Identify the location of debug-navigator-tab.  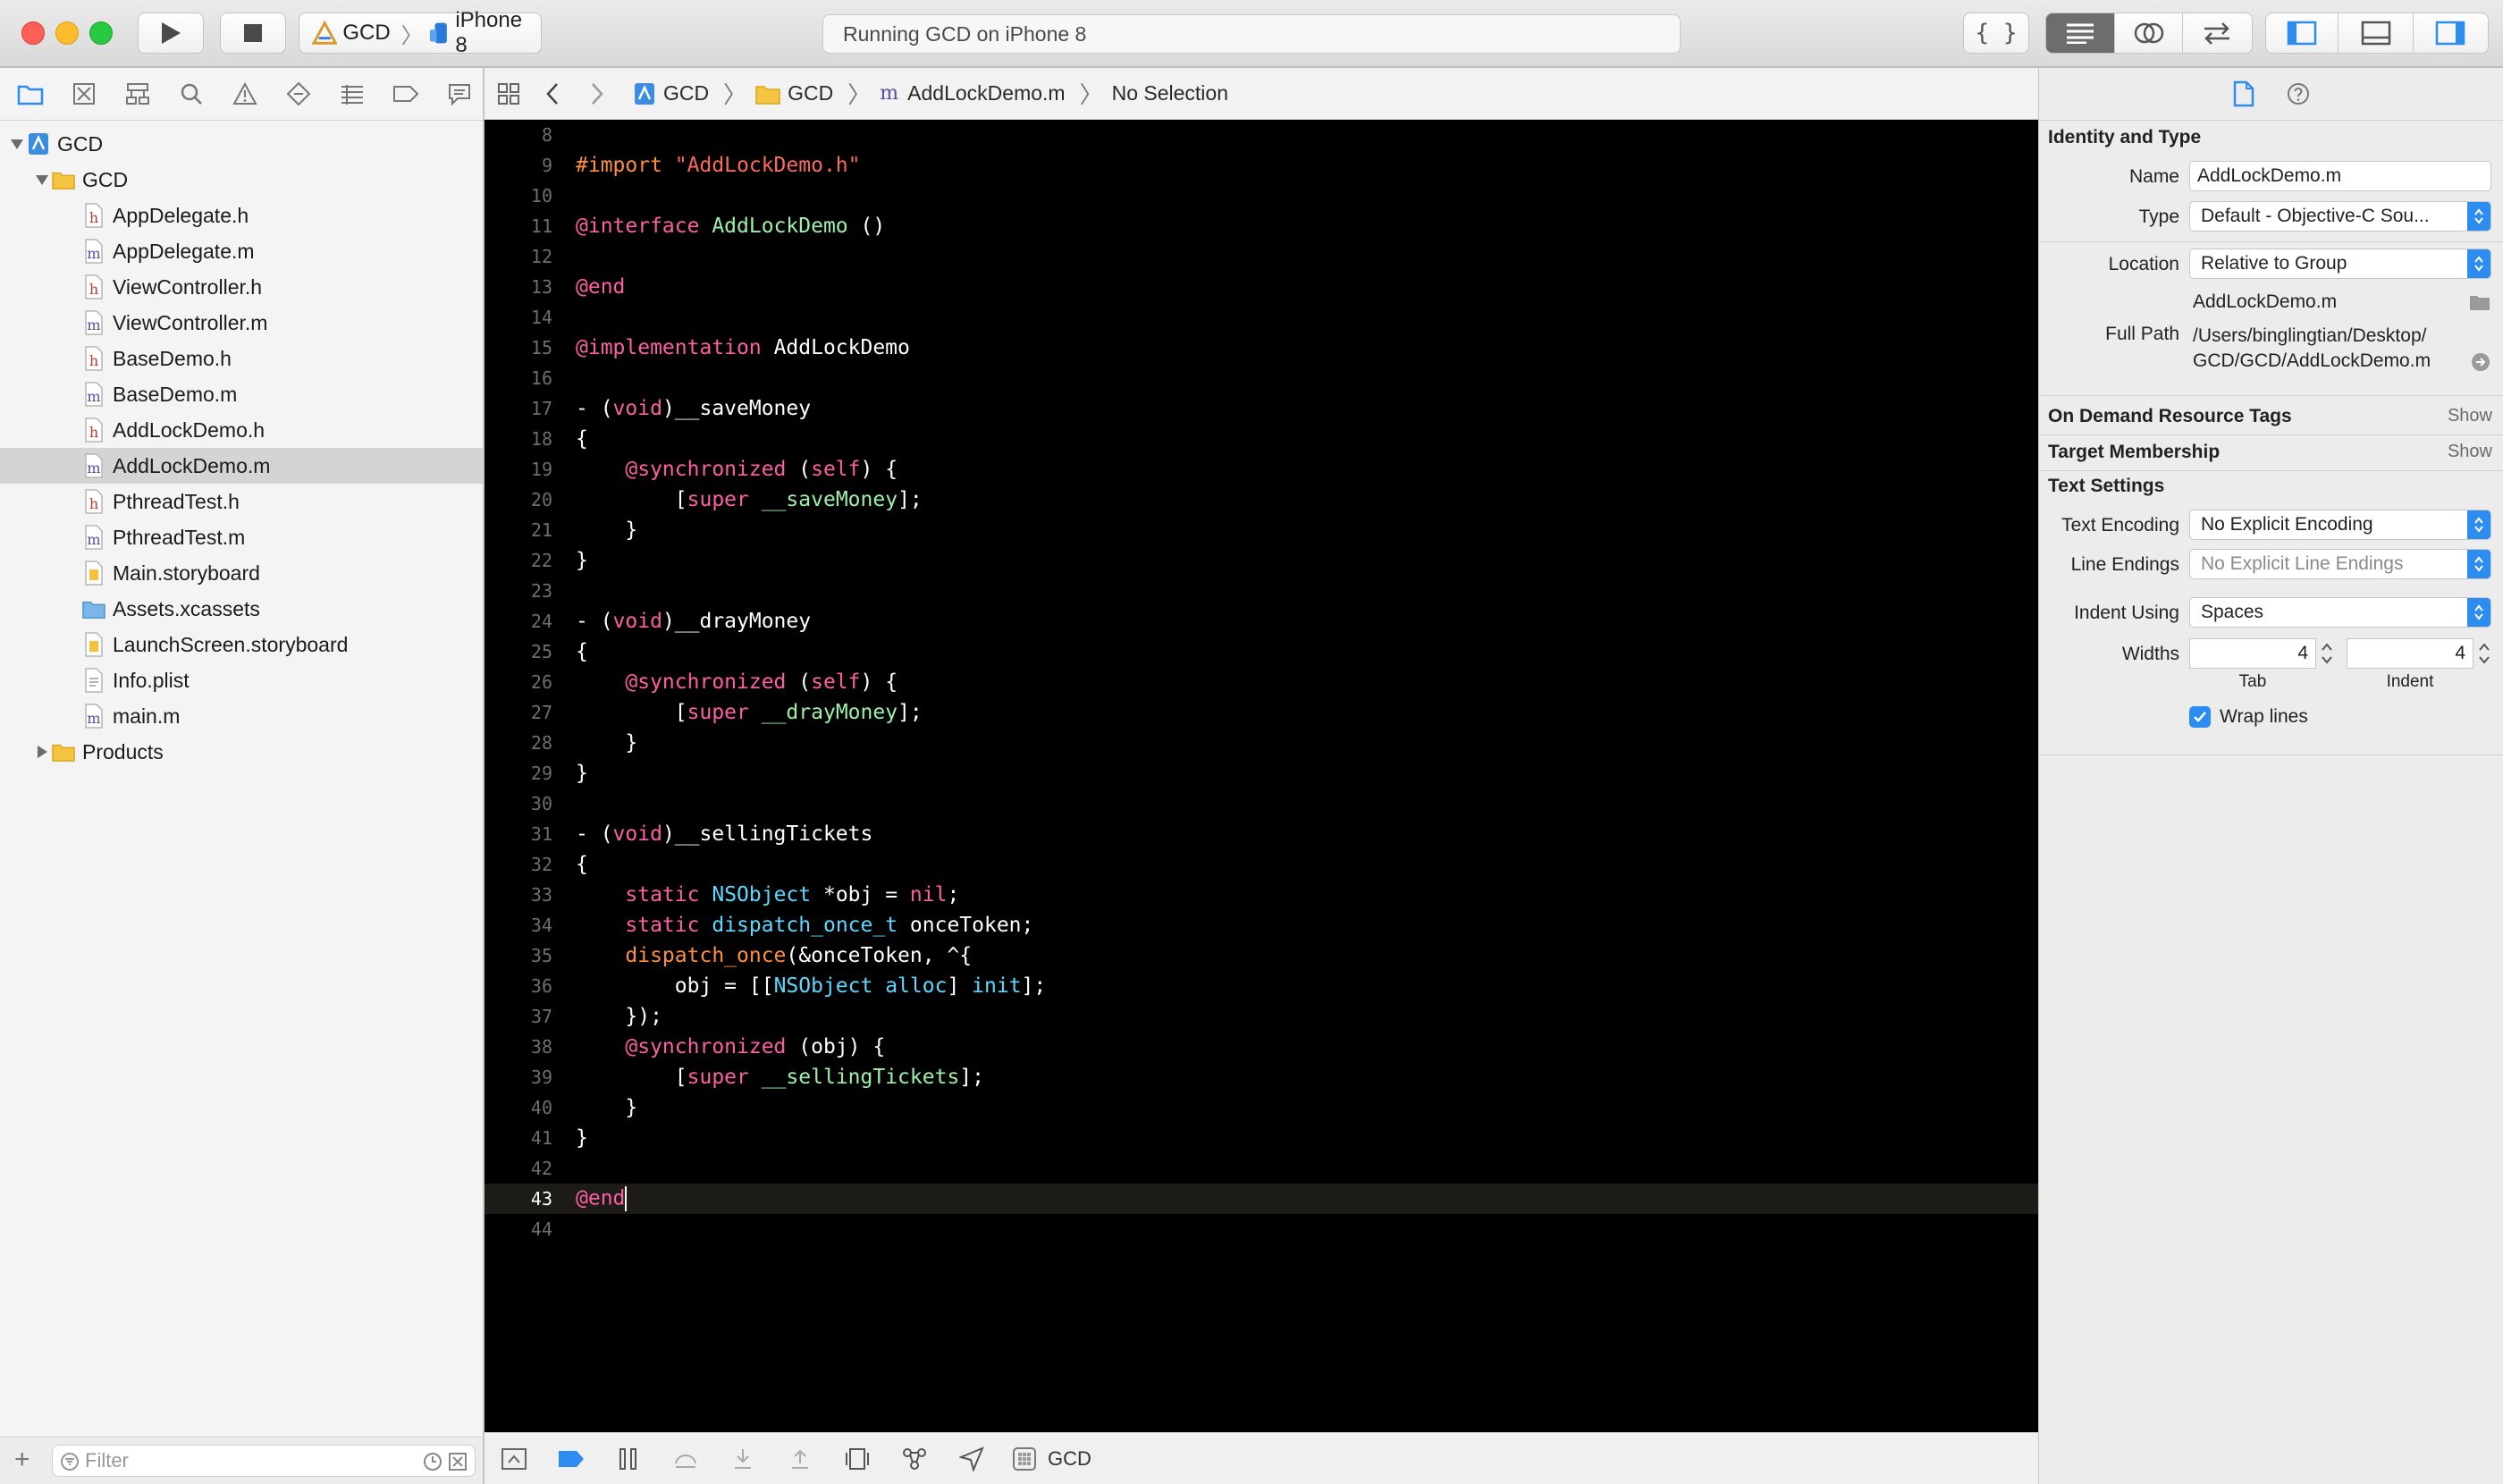
(352, 94).